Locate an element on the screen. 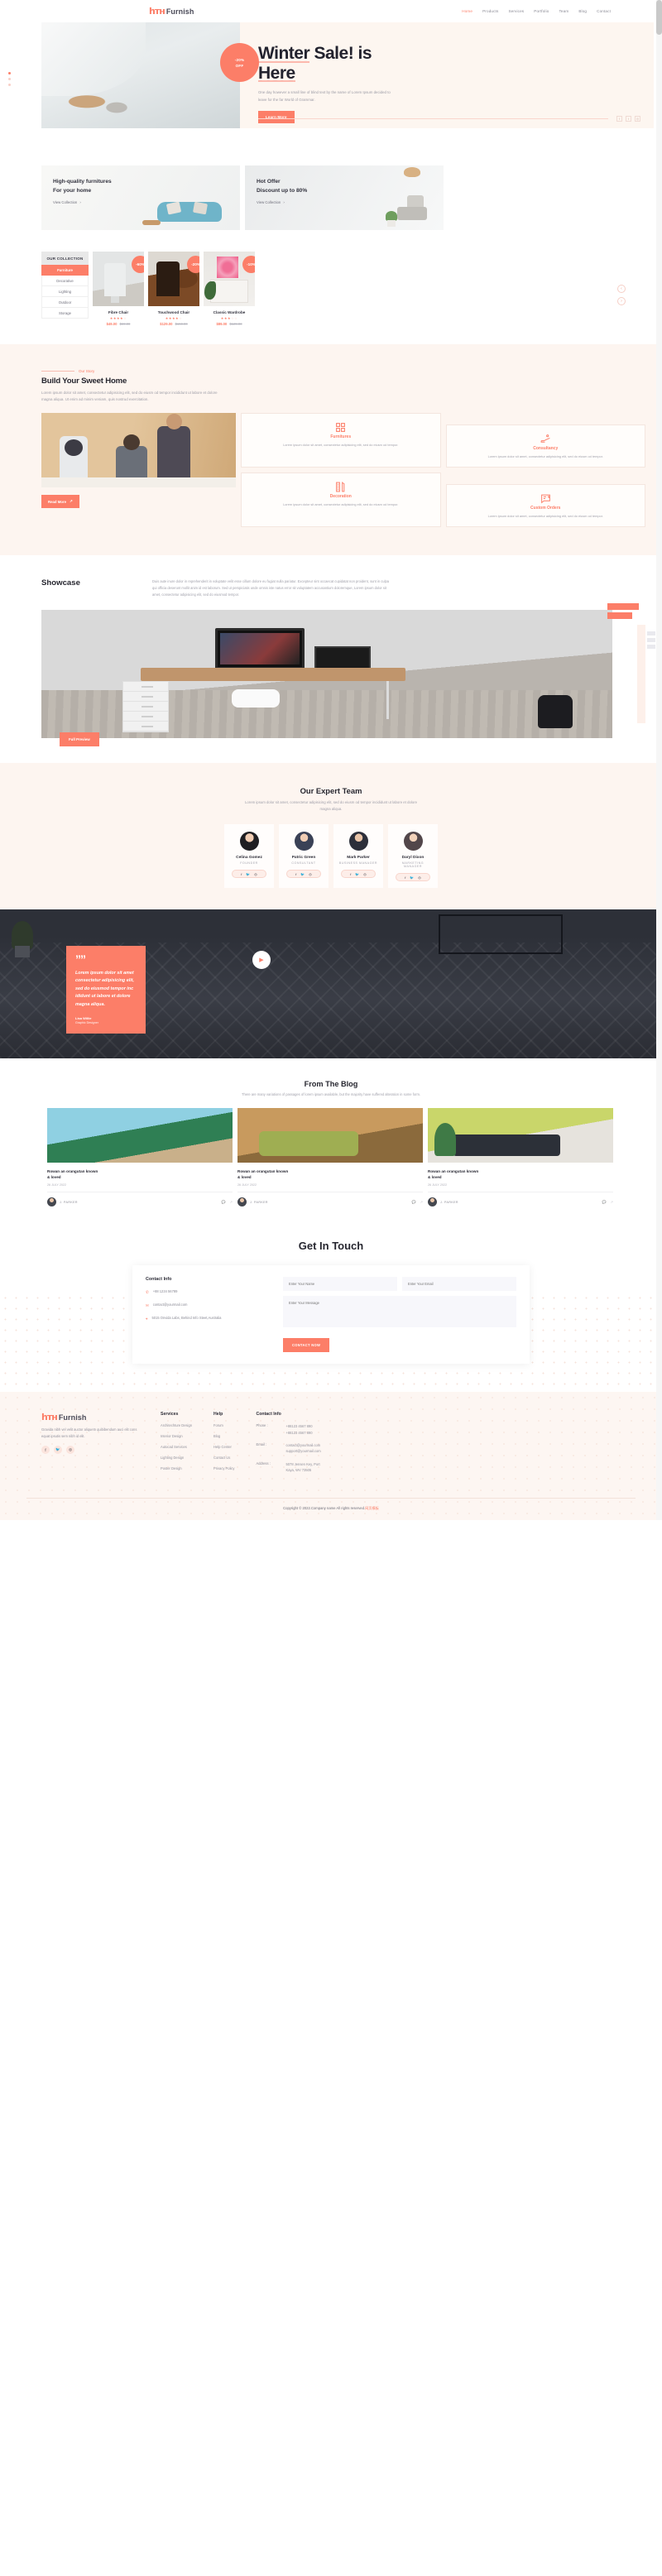  team-member-card: Celina Gomez FOUNDER f 🐦 ◎ is located at coordinates (249, 857).